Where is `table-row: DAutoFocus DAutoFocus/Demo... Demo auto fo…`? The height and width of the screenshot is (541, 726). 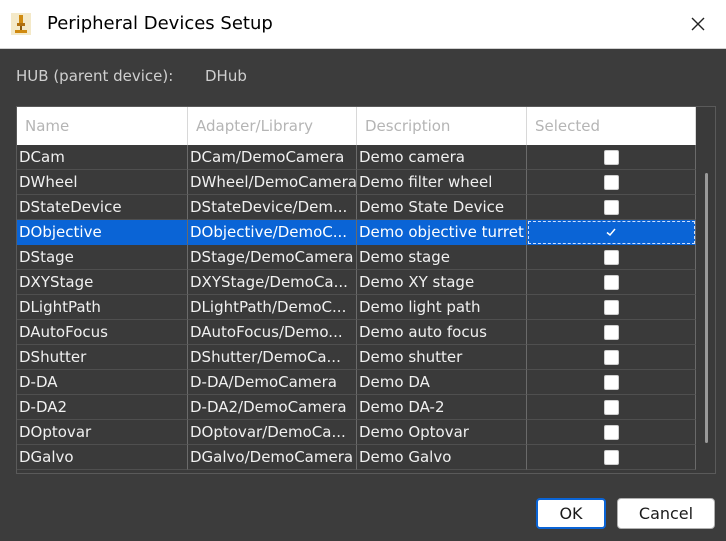
table-row: DAutoFocus DAutoFocus/Demo... Demo auto fo… is located at coordinates (356, 332).